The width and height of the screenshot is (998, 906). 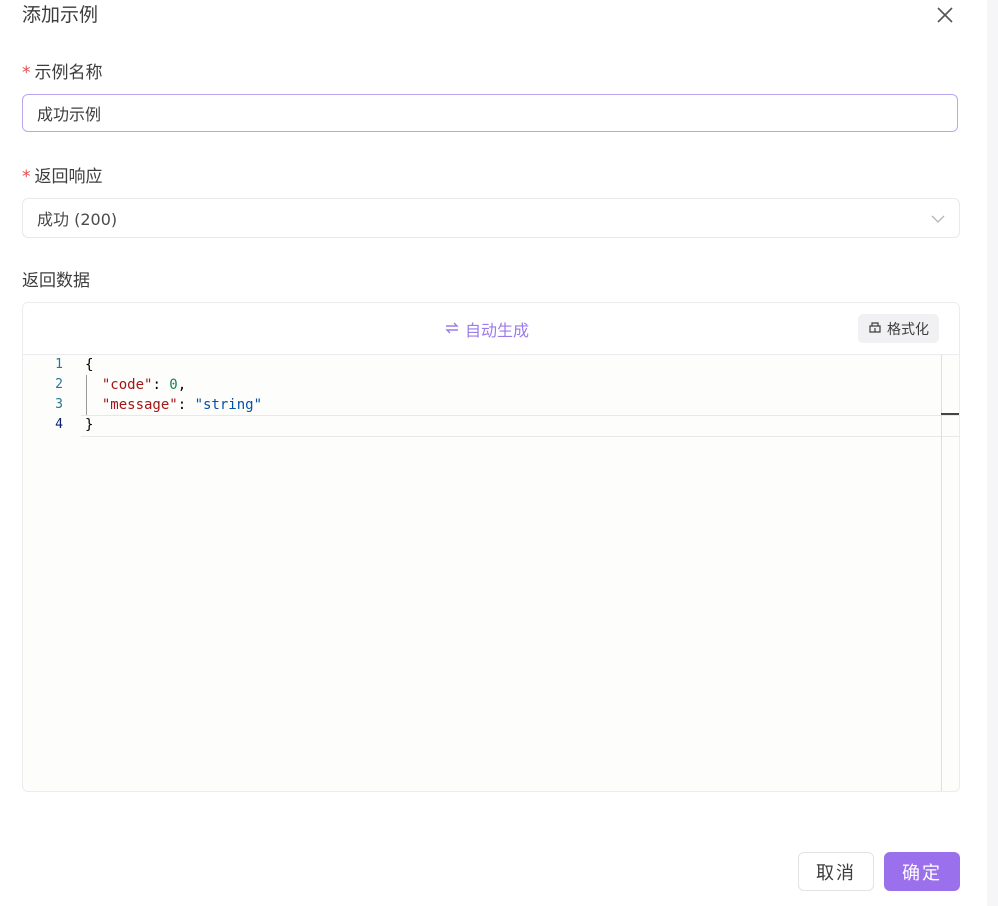 What do you see at coordinates (992, 453) in the screenshot?
I see `edge-strip` at bounding box center [992, 453].